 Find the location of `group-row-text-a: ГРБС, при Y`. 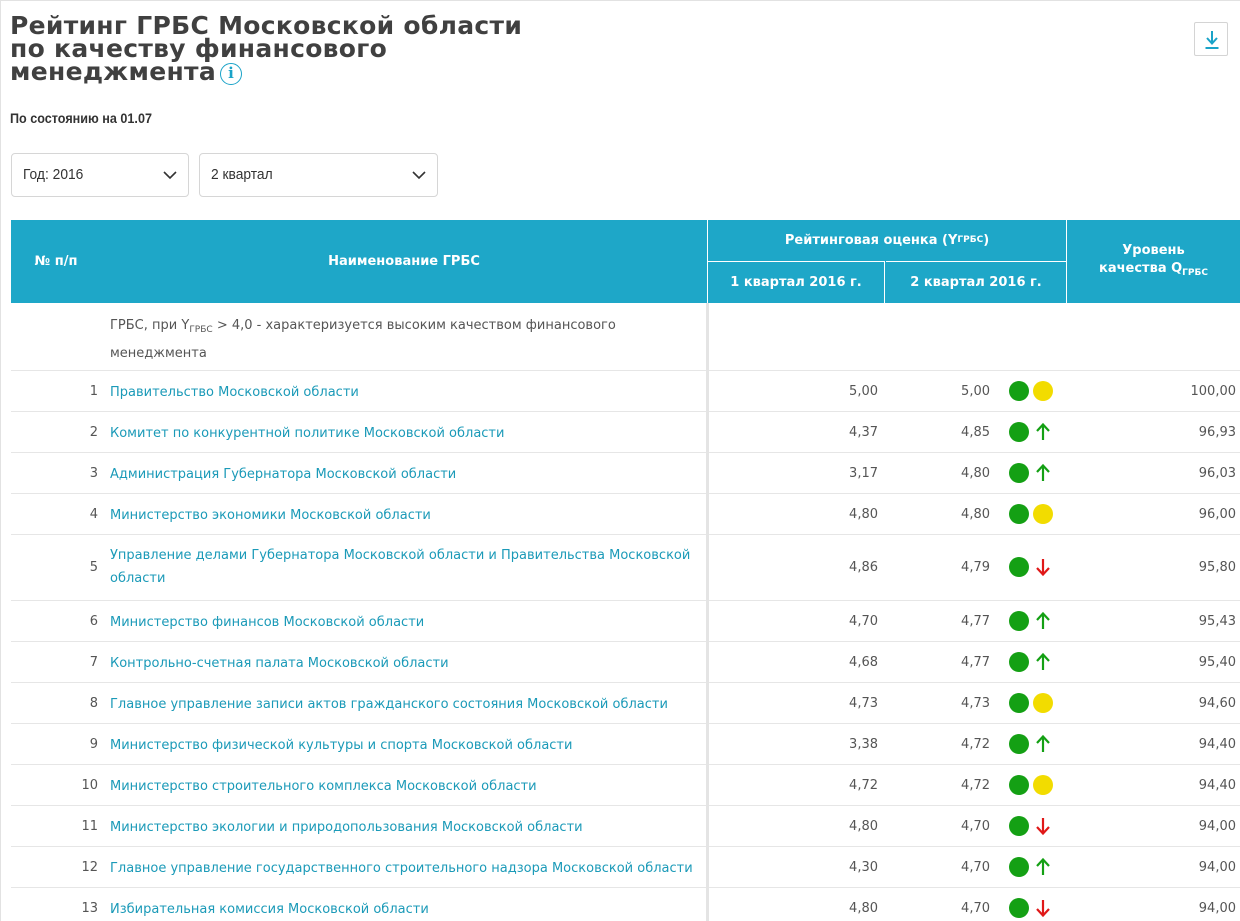

group-row-text-a: ГРБС, при Y is located at coordinates (150, 325).